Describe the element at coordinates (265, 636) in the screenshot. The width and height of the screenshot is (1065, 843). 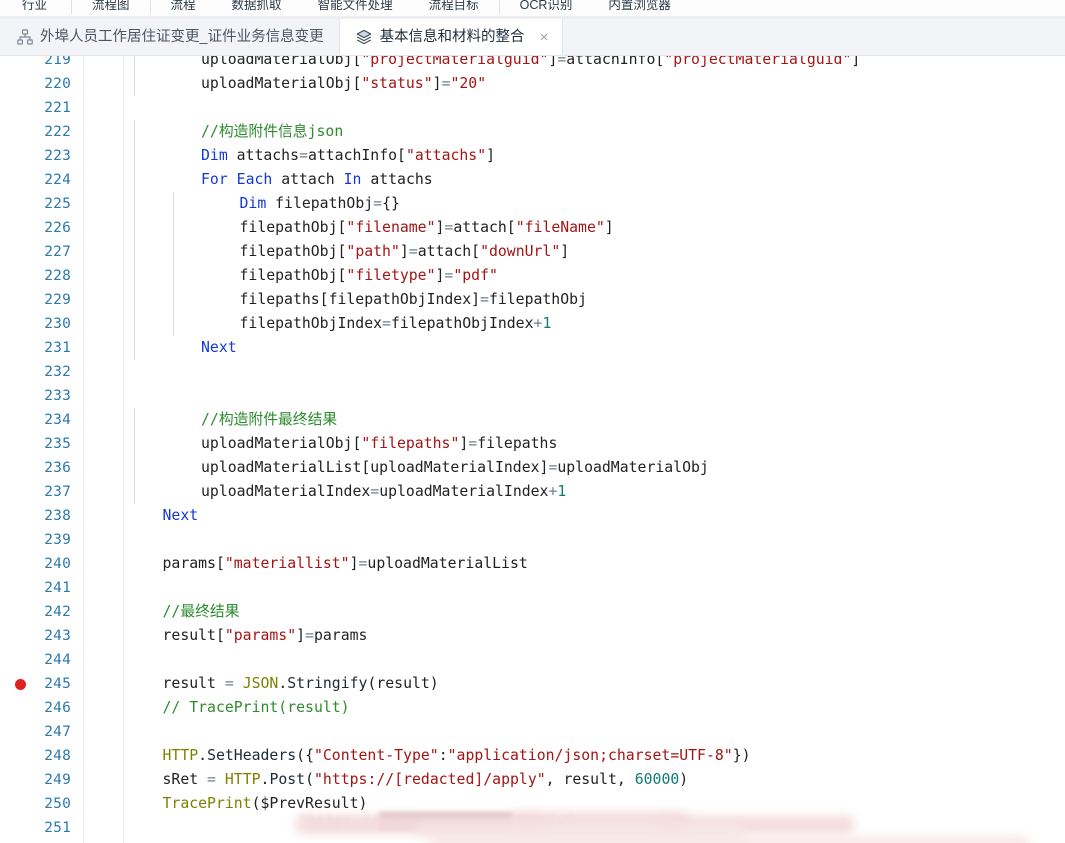
I see `code-text: result["params"]=params` at that location.